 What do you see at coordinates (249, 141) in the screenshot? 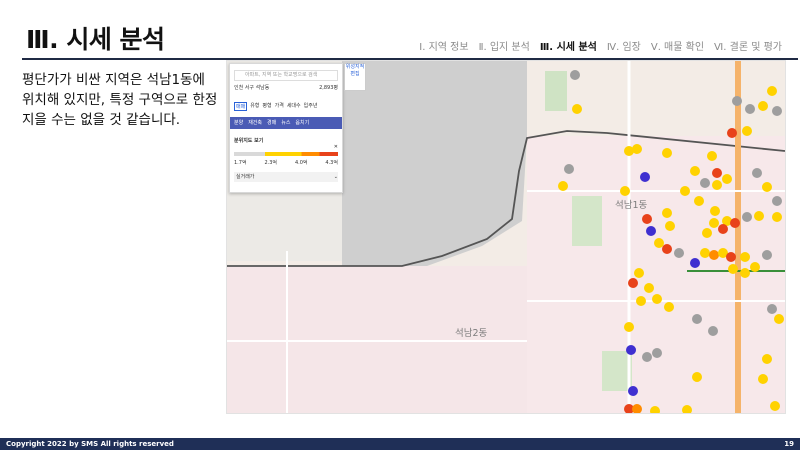
I see `section-title: 분위지도 보기` at bounding box center [249, 141].